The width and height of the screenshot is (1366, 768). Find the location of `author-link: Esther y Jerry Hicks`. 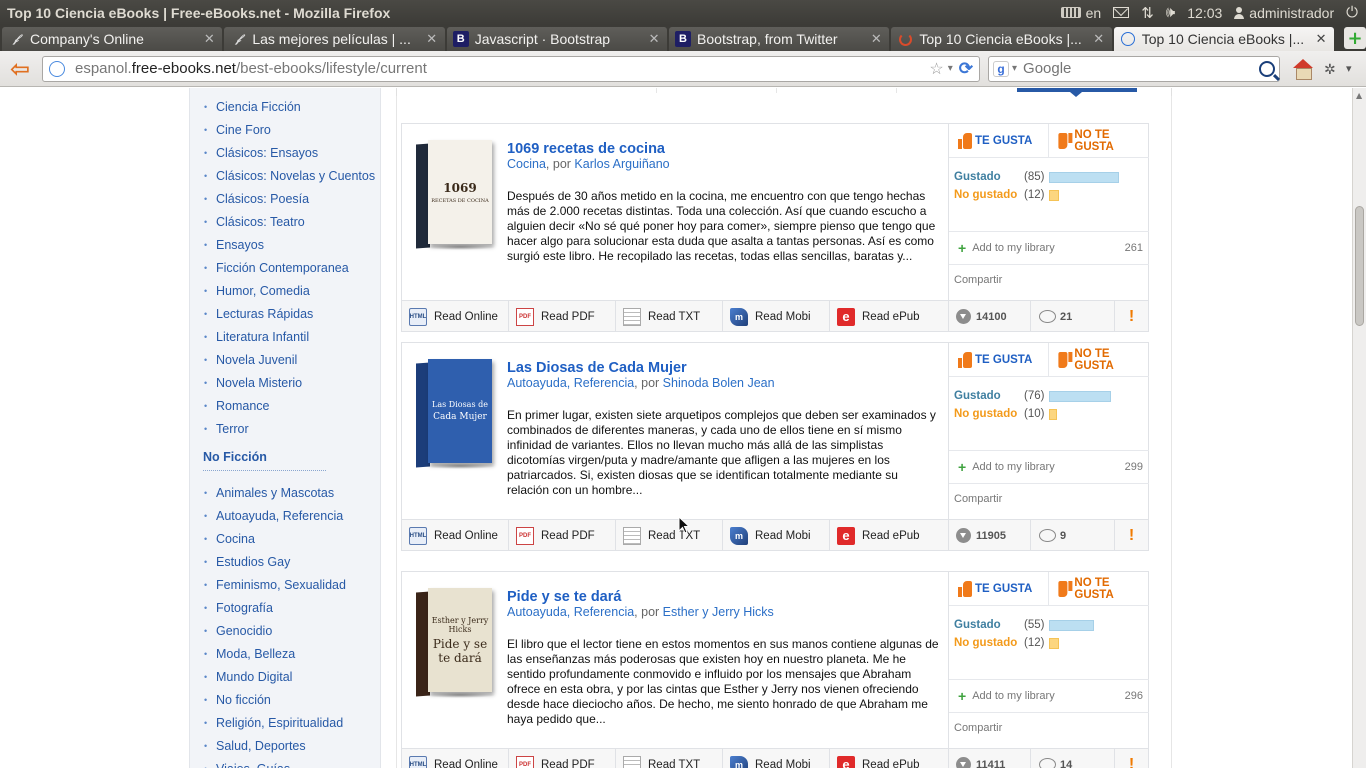

author-link: Esther y Jerry Hicks is located at coordinates (718, 612).